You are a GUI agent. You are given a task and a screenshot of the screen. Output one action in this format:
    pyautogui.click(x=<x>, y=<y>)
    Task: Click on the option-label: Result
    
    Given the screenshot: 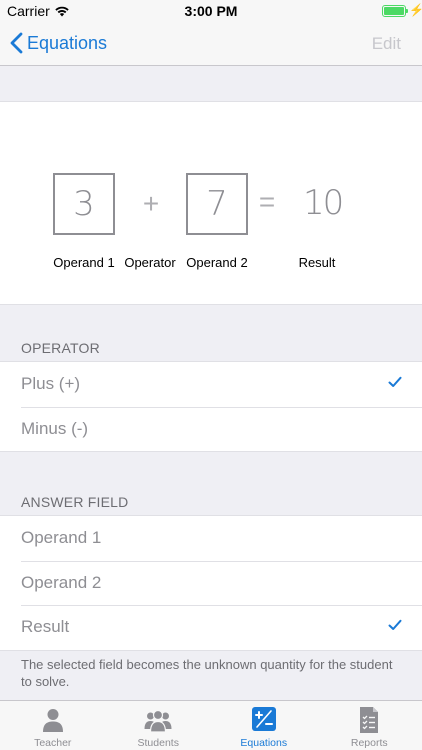 What is the action you would take?
    pyautogui.click(x=45, y=627)
    